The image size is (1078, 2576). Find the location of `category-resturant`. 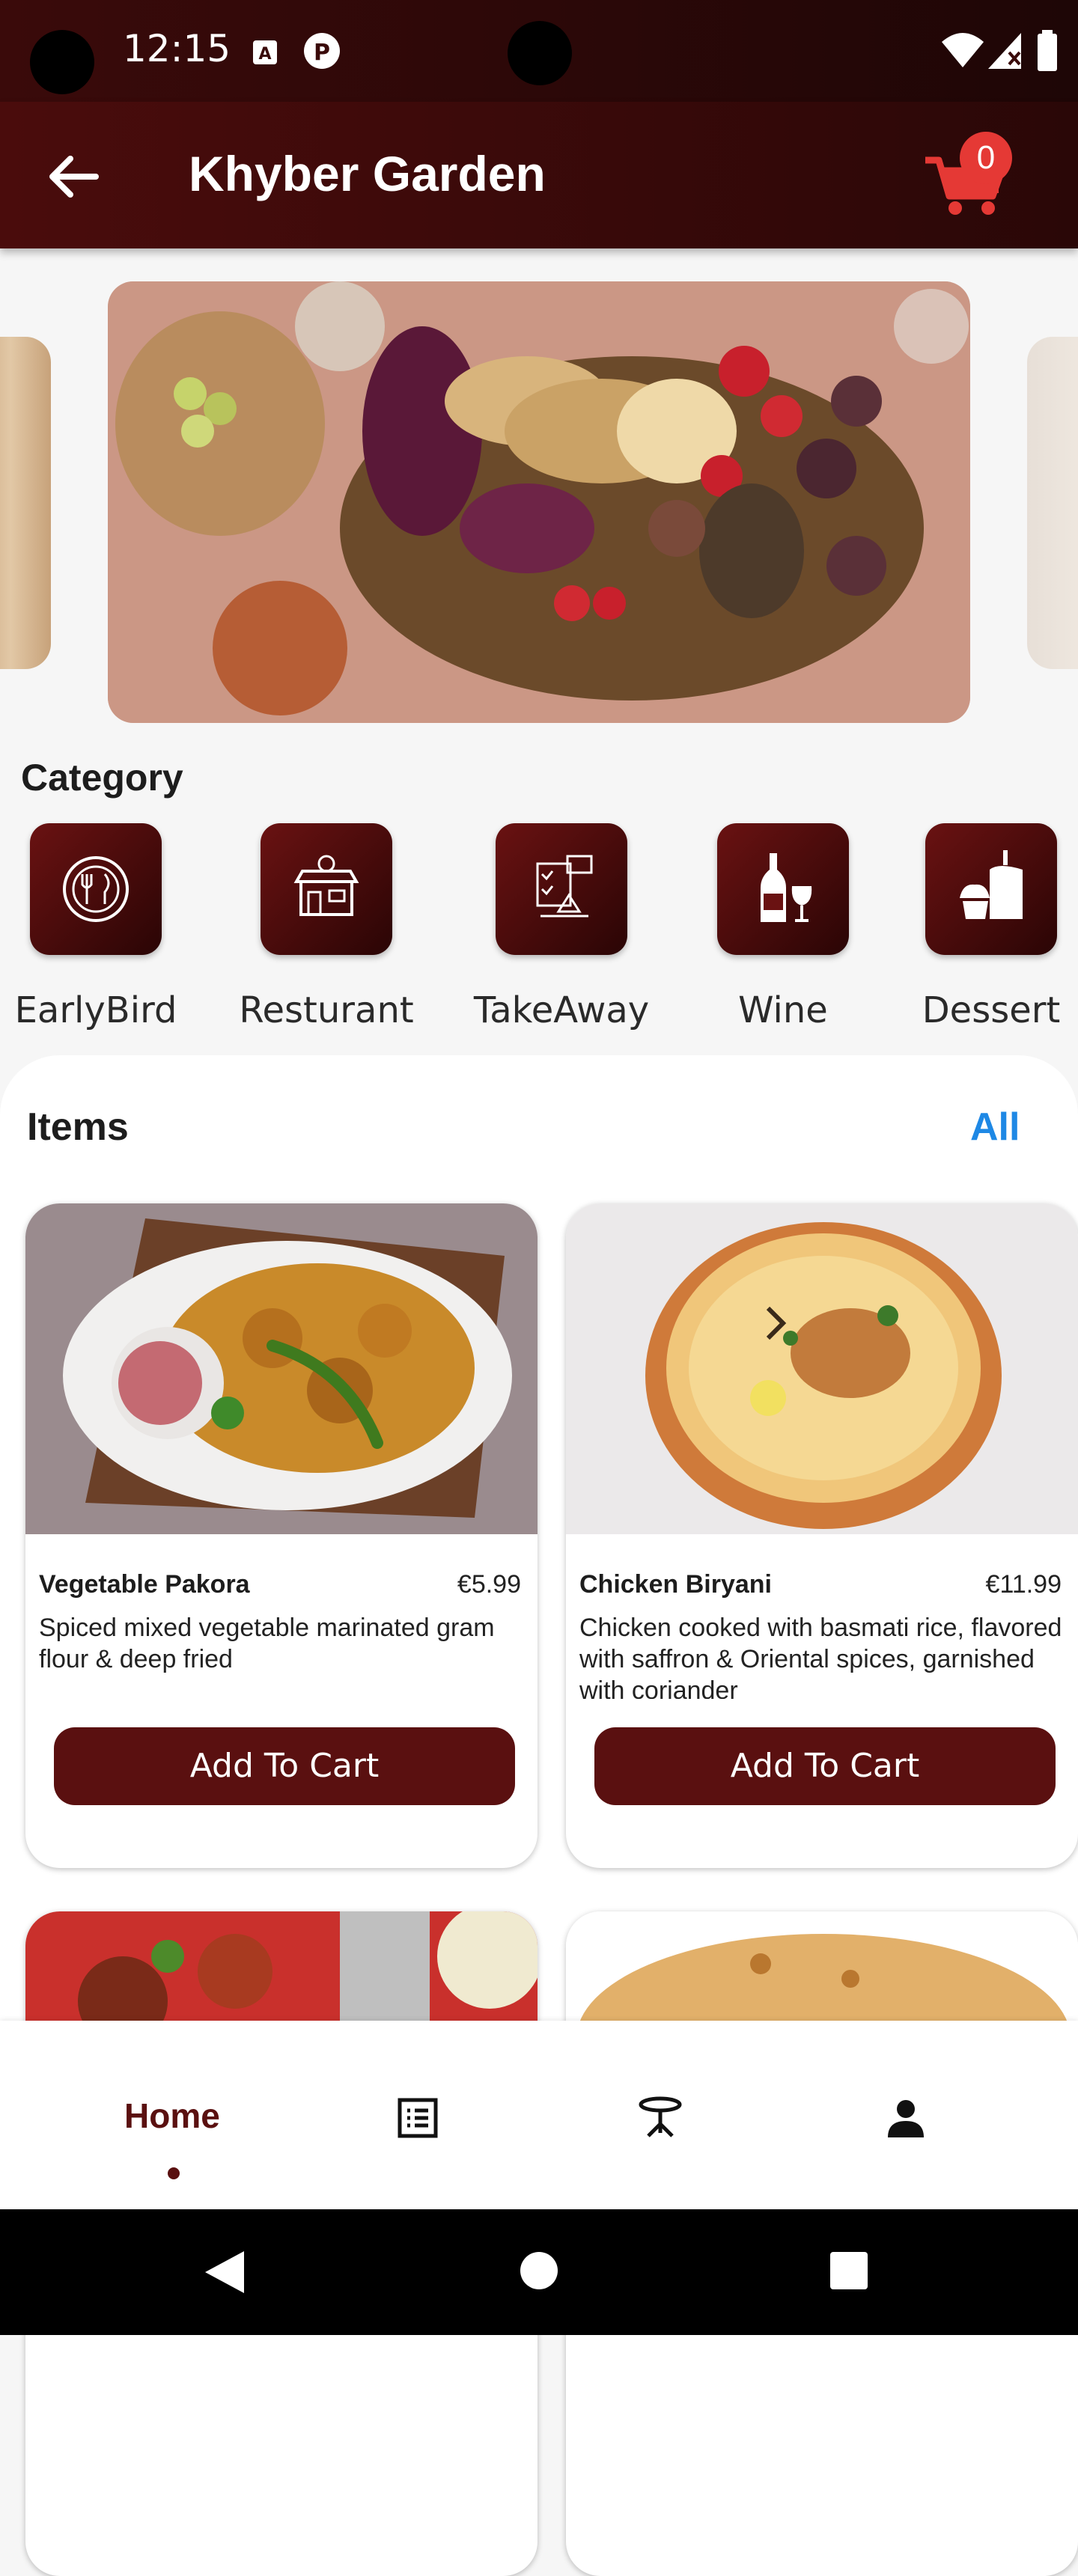

category-resturant is located at coordinates (326, 889).